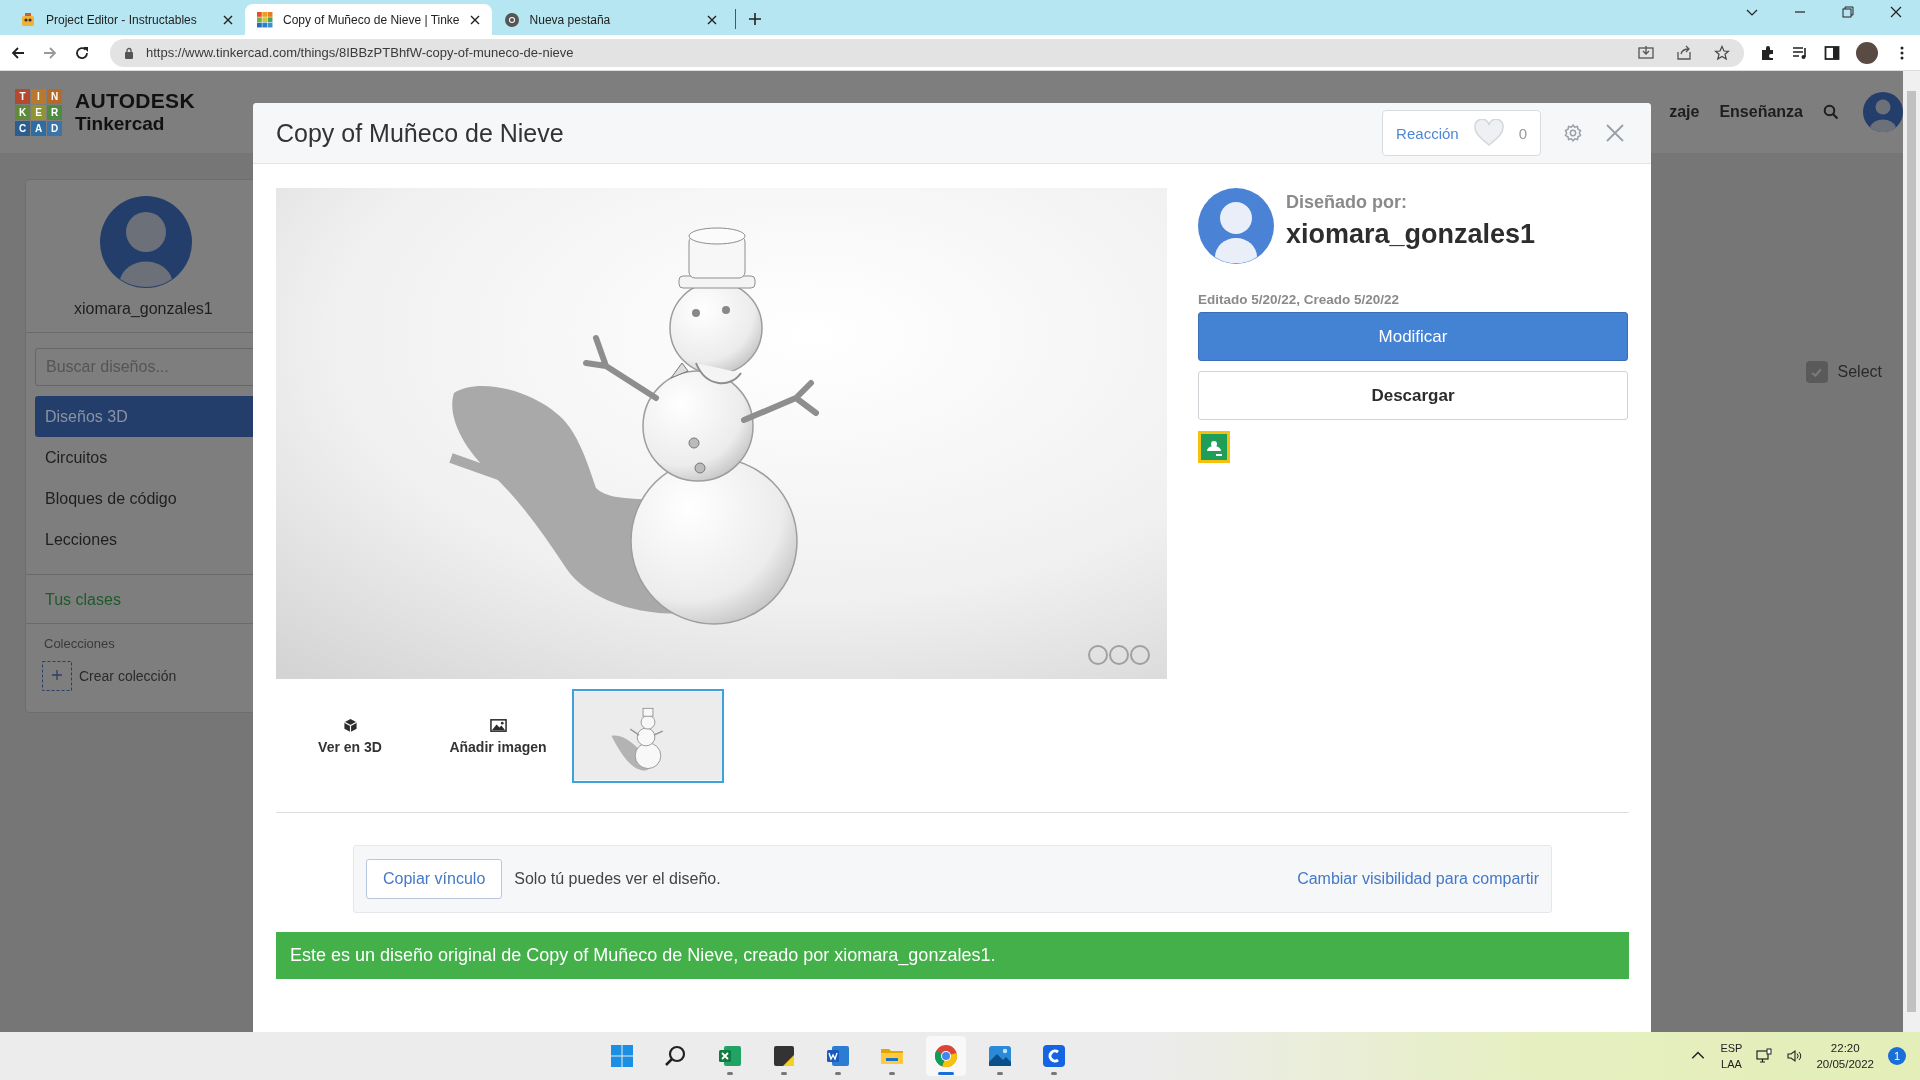 Image resolution: width=1920 pixels, height=1080 pixels. I want to click on search-icon, so click(1831, 112).